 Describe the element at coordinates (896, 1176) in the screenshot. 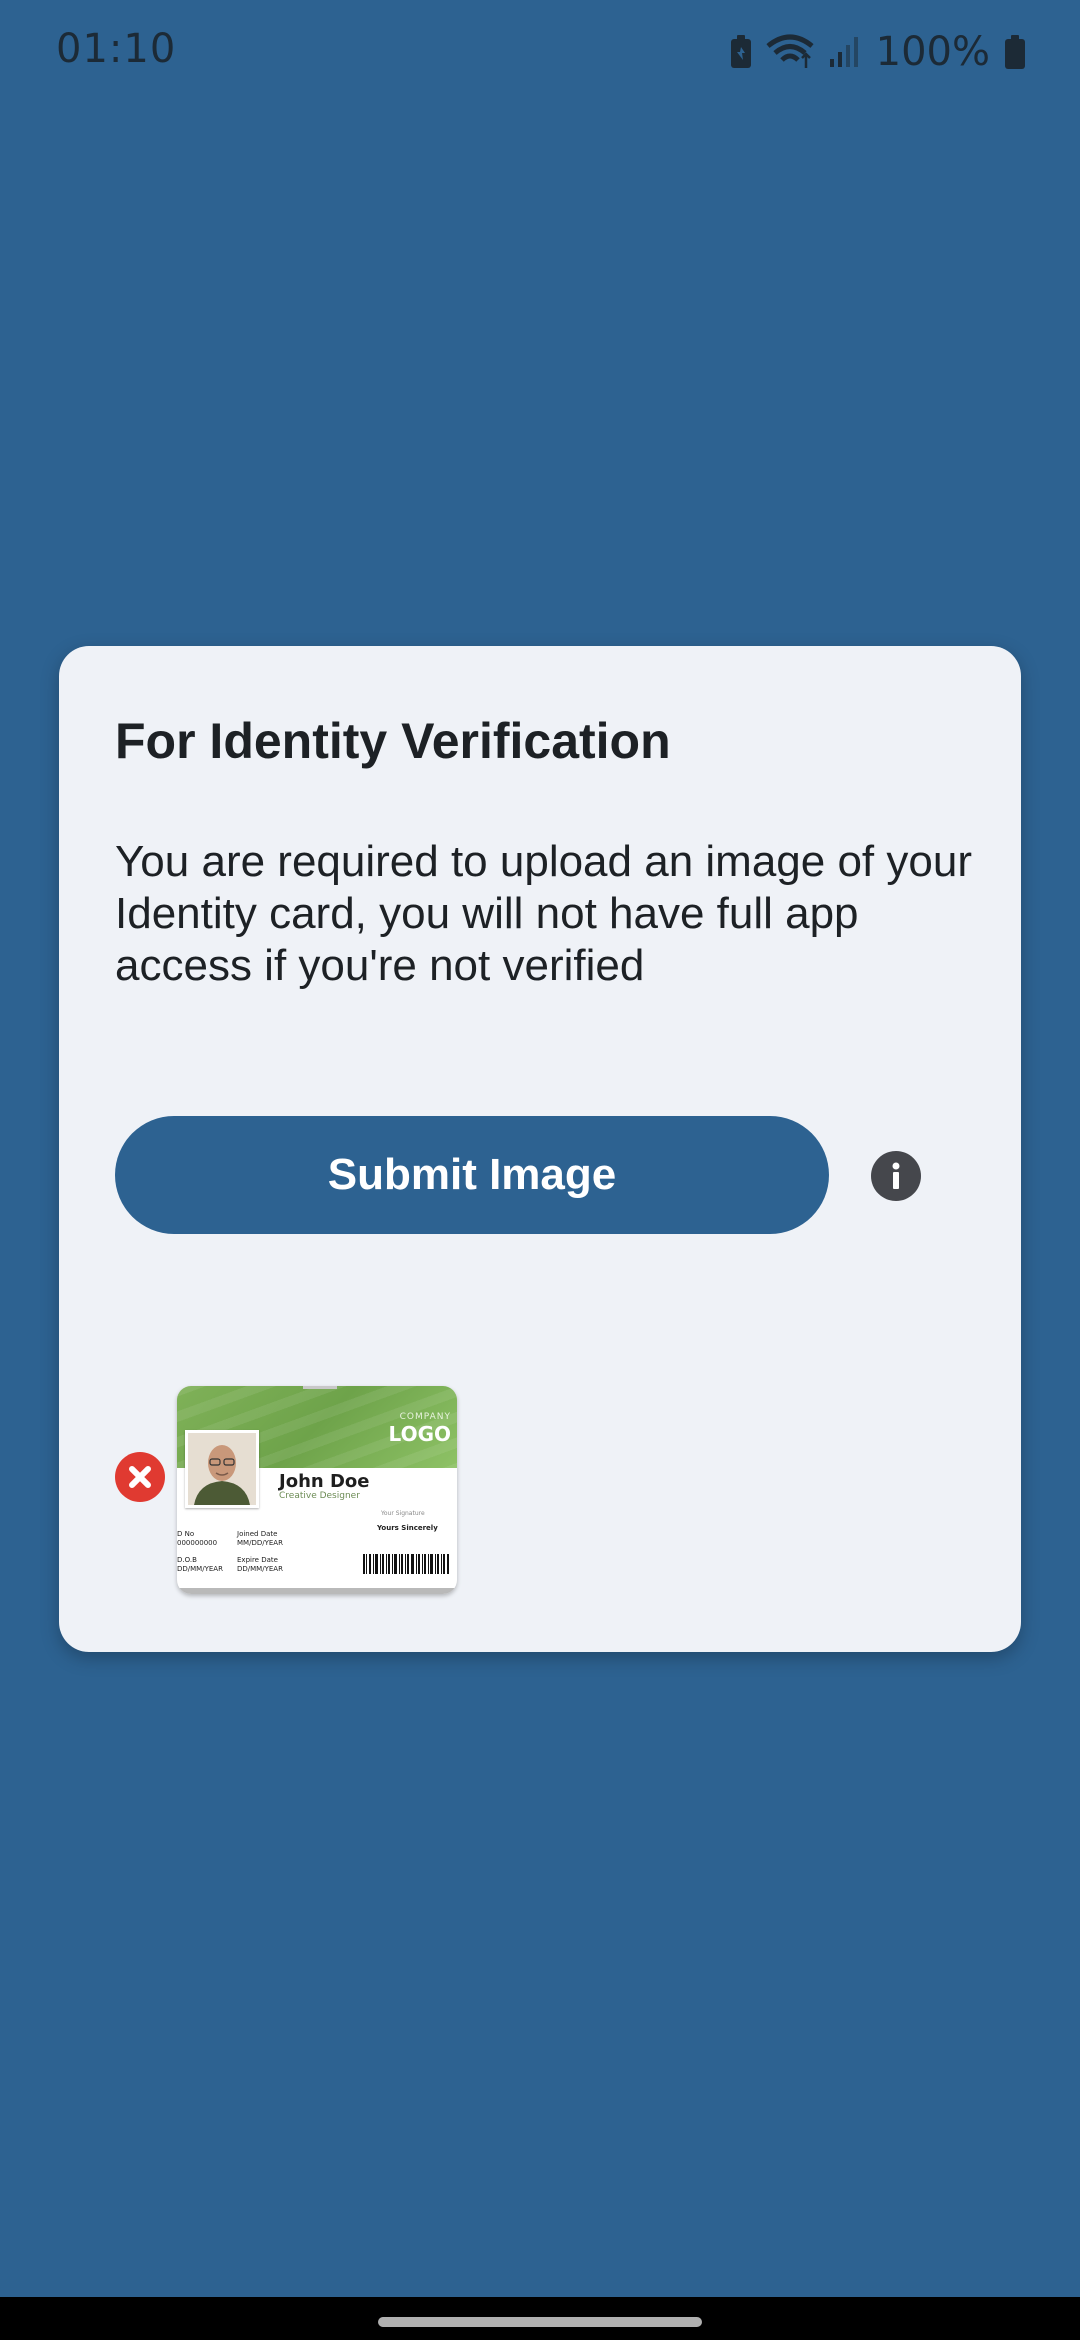

I see `info-icon` at that location.